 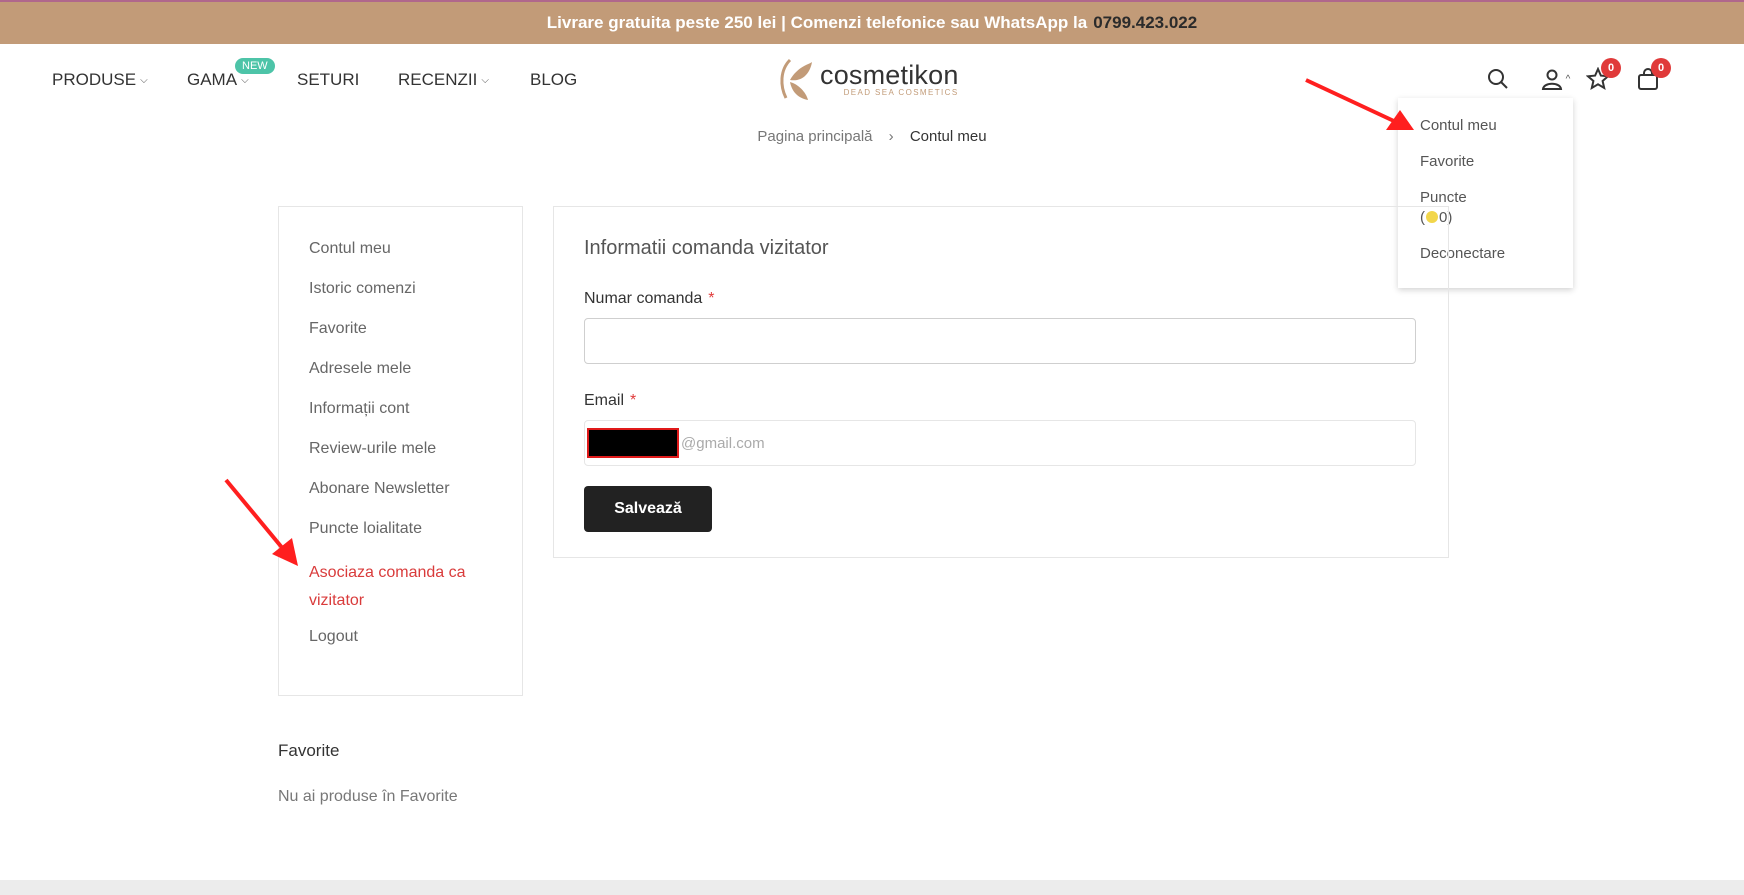 What do you see at coordinates (1568, 79) in the screenshot?
I see `chevron-up-icon: ^` at bounding box center [1568, 79].